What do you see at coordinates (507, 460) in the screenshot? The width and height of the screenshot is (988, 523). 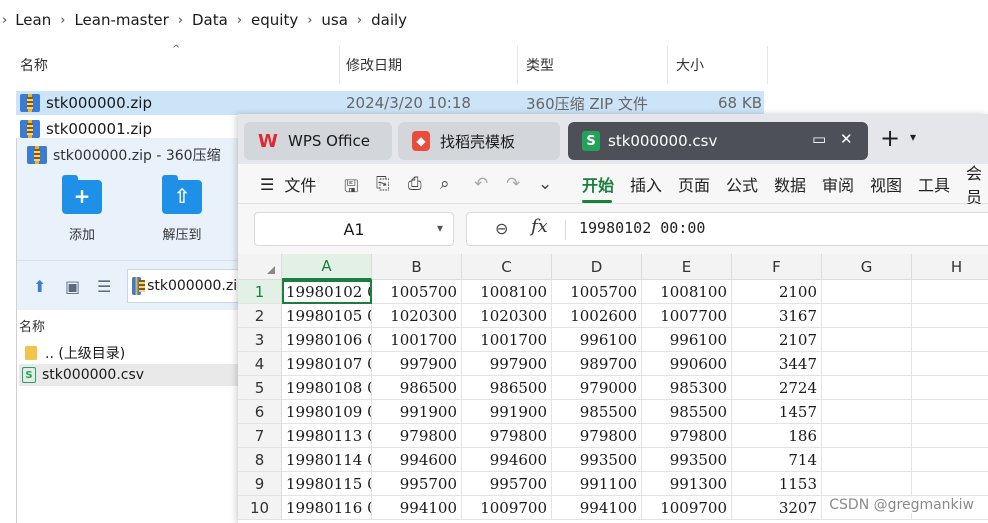 I see `table-cell: 994600` at bounding box center [507, 460].